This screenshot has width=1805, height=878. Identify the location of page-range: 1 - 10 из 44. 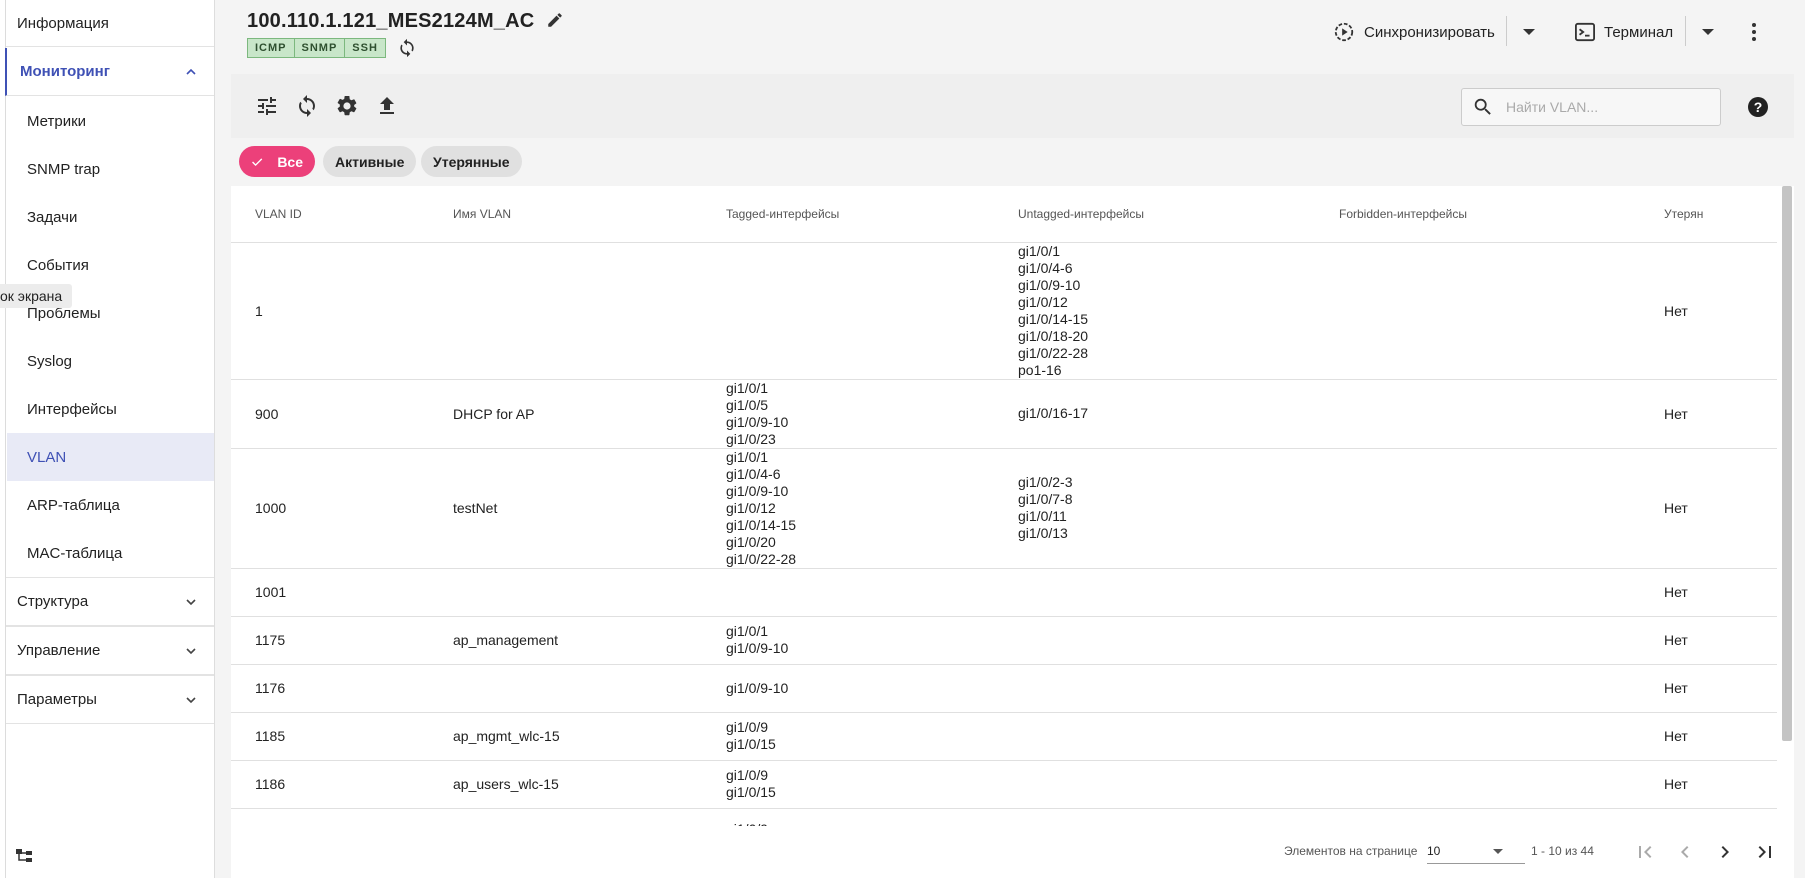
(1562, 851).